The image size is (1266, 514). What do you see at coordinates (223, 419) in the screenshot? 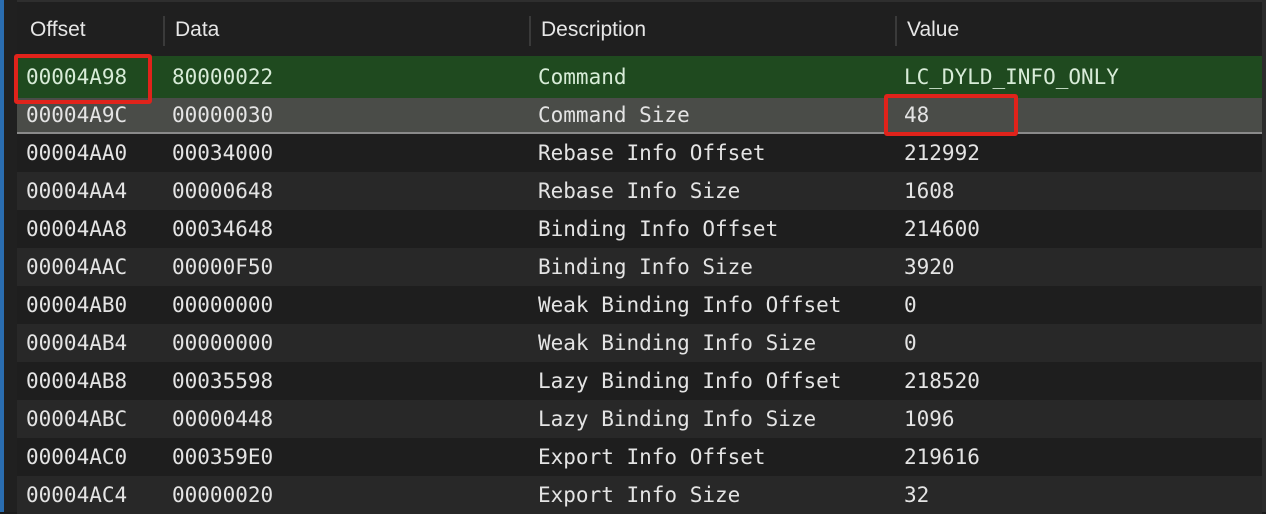
I see `cell-data: 00000448` at bounding box center [223, 419].